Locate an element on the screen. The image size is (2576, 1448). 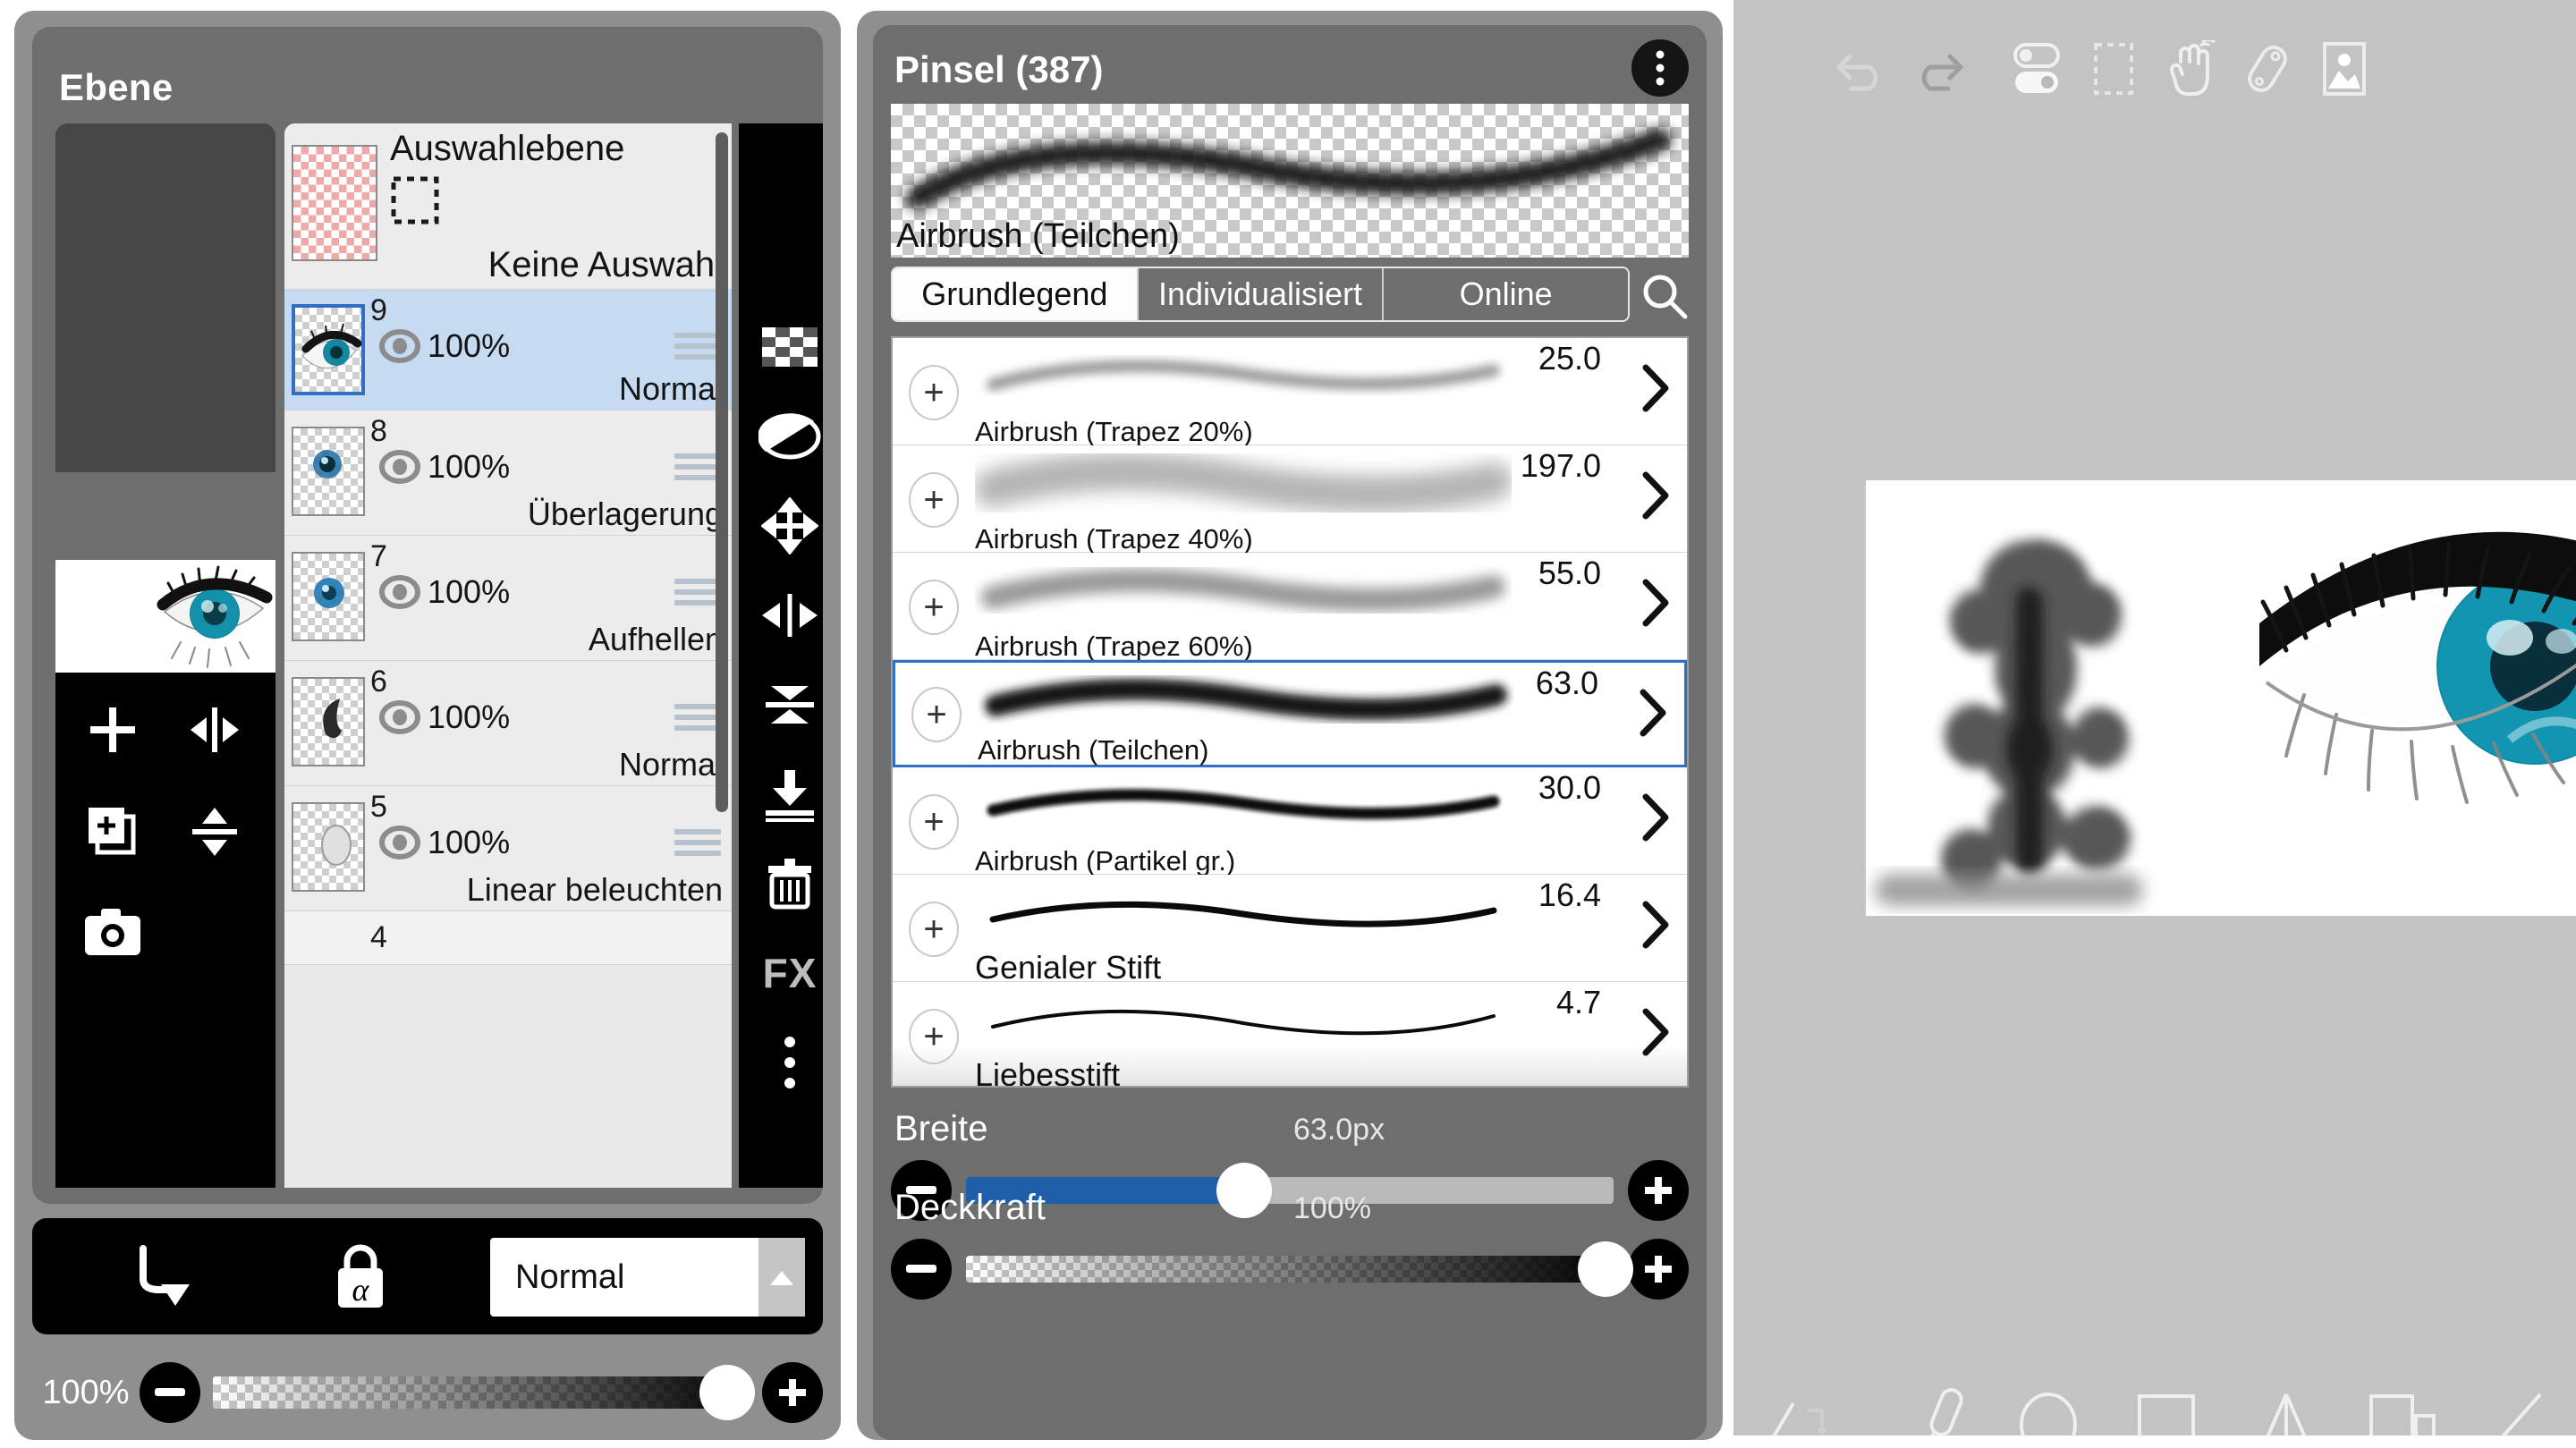
layer-thumbnail is located at coordinates (328, 847).